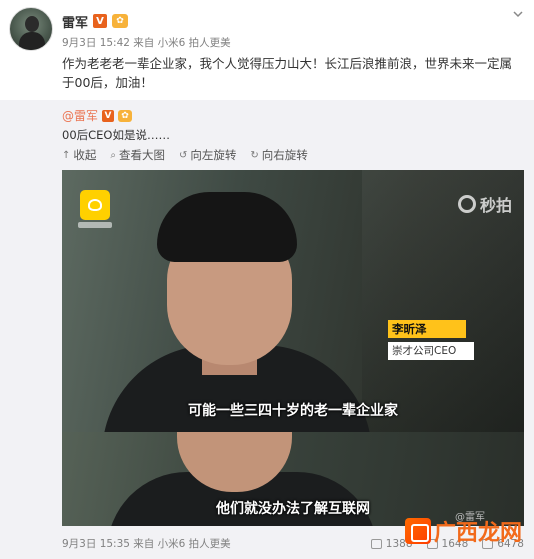 The image size is (534, 559). What do you see at coordinates (213, 155) in the screenshot?
I see `rotate-left-label: 向左旋转` at bounding box center [213, 155].